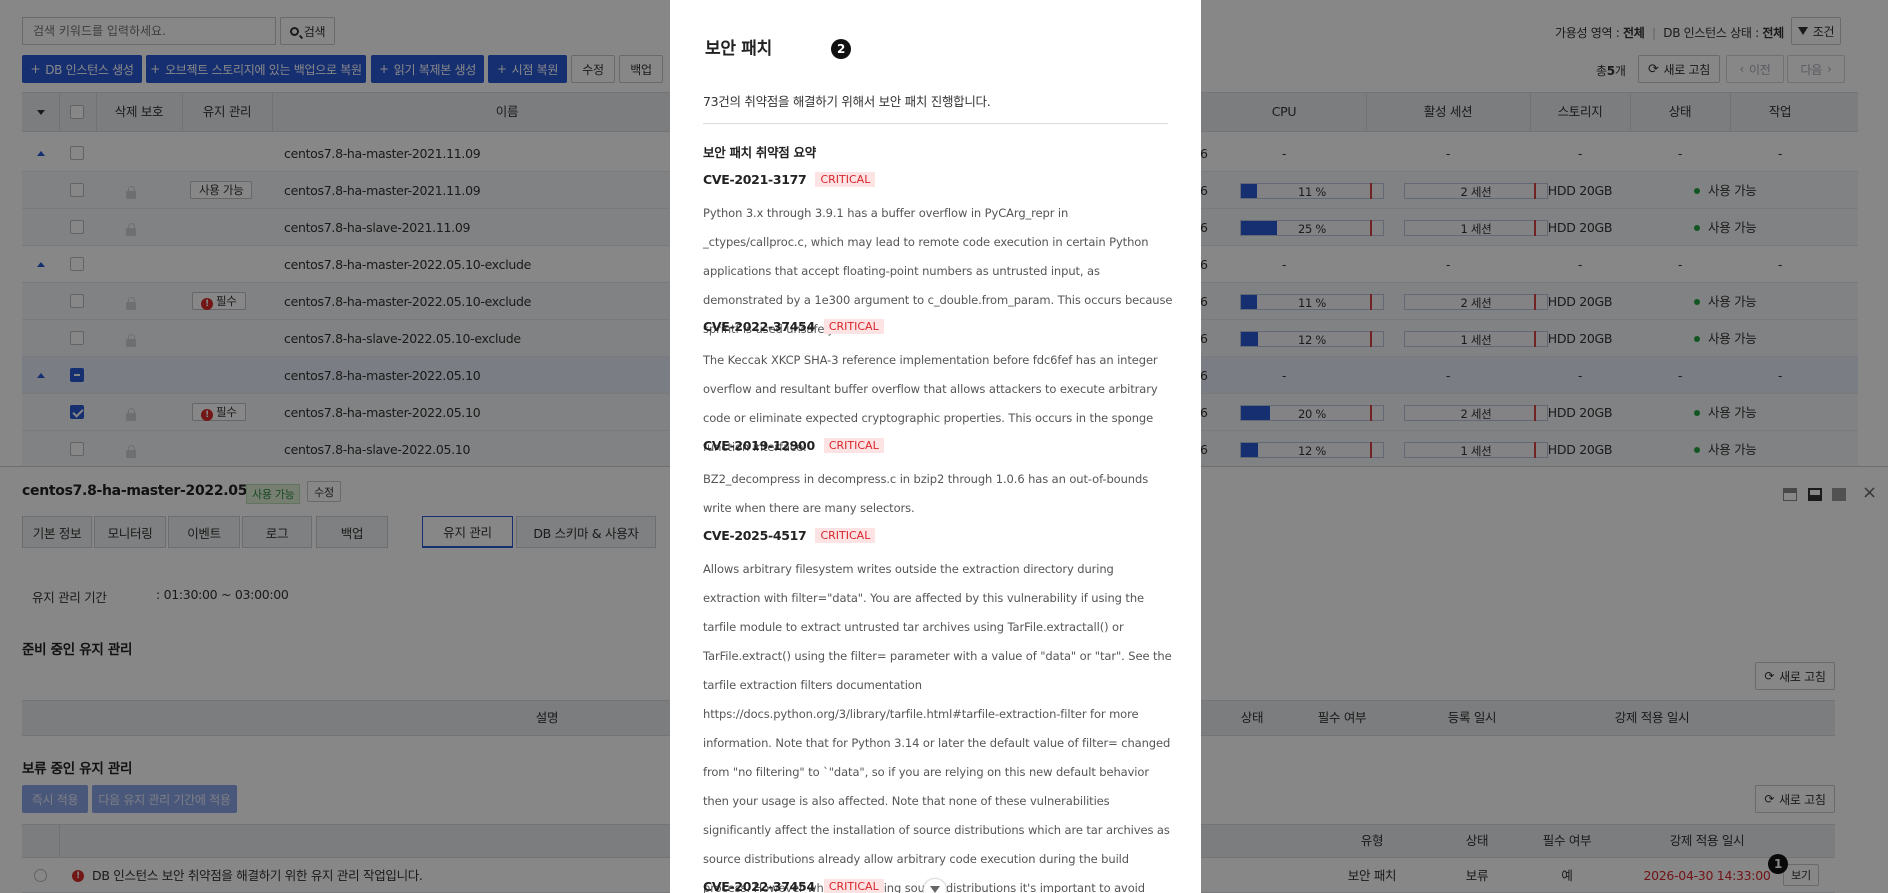 This screenshot has width=1888, height=893. I want to click on vuln-id: CVE-2019-12900, so click(759, 445).